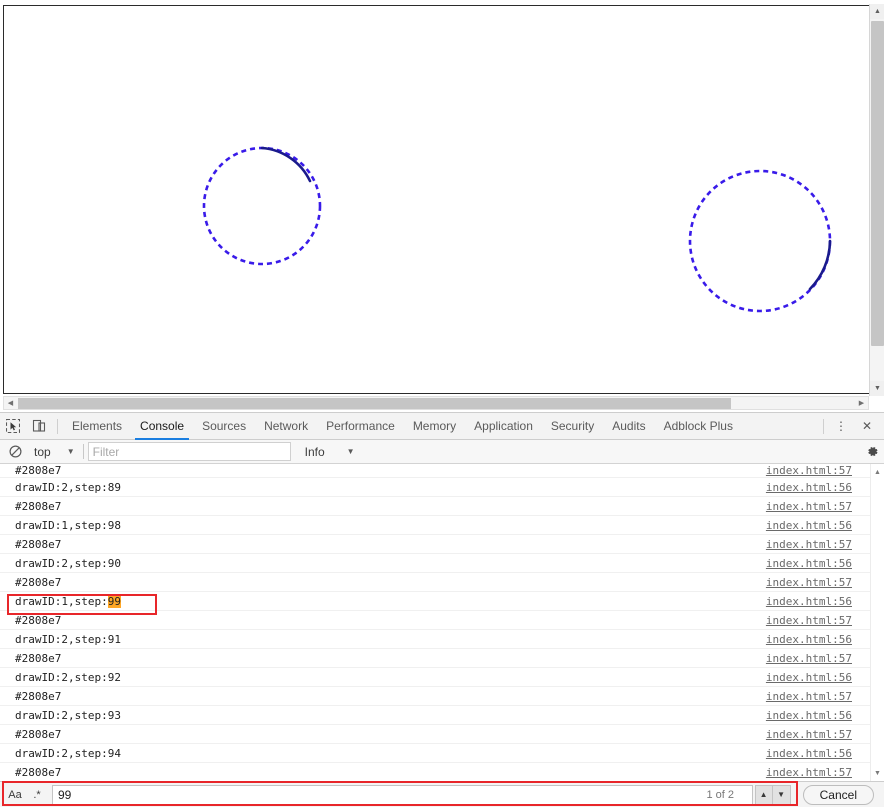 Image resolution: width=884 pixels, height=807 pixels. I want to click on console-scroll-down-icon: ▼, so click(877, 773).